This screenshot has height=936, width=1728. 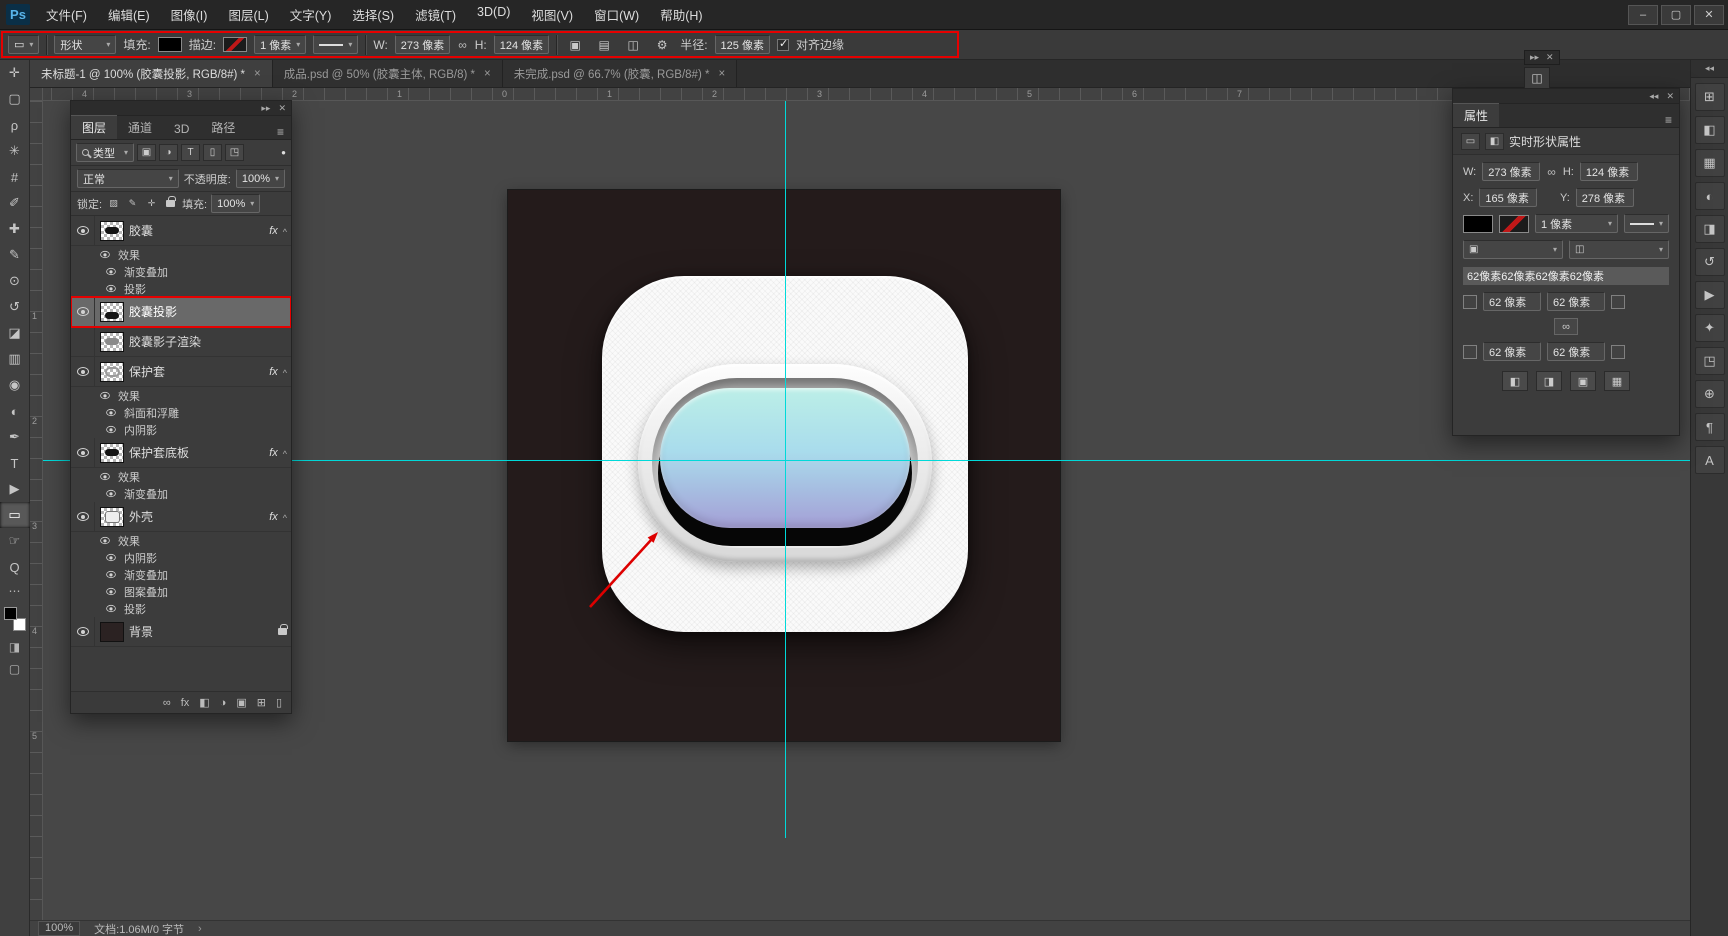 What do you see at coordinates (260, 178) in the screenshot?
I see `opacity-field: 100%` at bounding box center [260, 178].